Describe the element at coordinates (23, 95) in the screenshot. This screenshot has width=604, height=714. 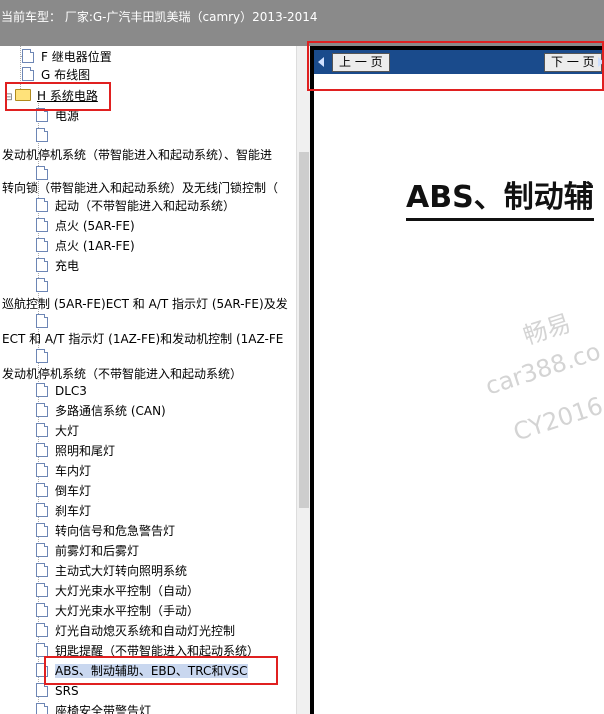
I see `folder-open-icon` at that location.